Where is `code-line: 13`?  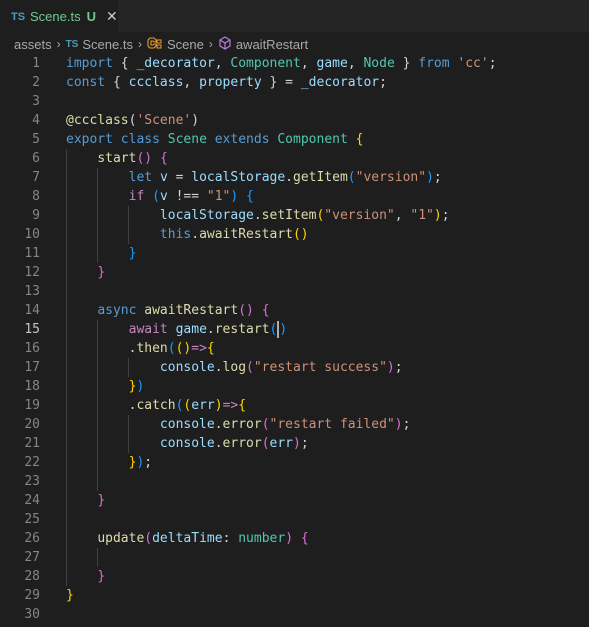
code-line: 13 is located at coordinates (294, 291).